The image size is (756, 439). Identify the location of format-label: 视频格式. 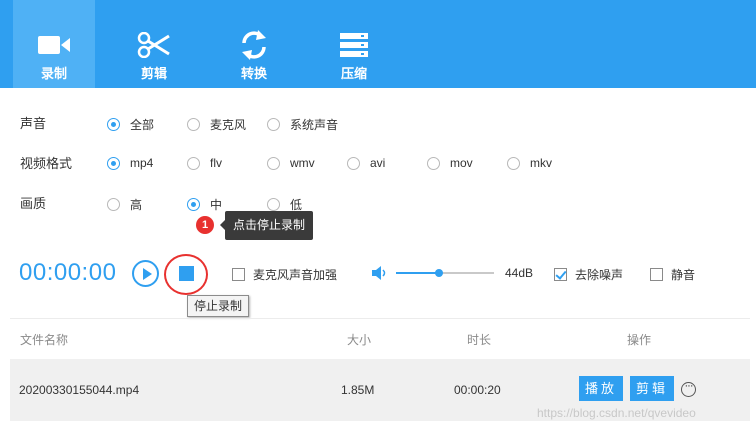
(46, 163).